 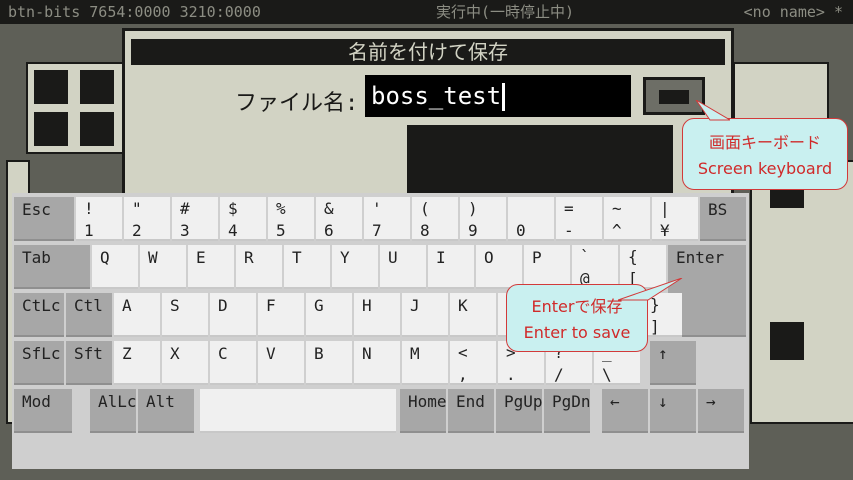 I want to click on key-g: G, so click(x=329, y=315).